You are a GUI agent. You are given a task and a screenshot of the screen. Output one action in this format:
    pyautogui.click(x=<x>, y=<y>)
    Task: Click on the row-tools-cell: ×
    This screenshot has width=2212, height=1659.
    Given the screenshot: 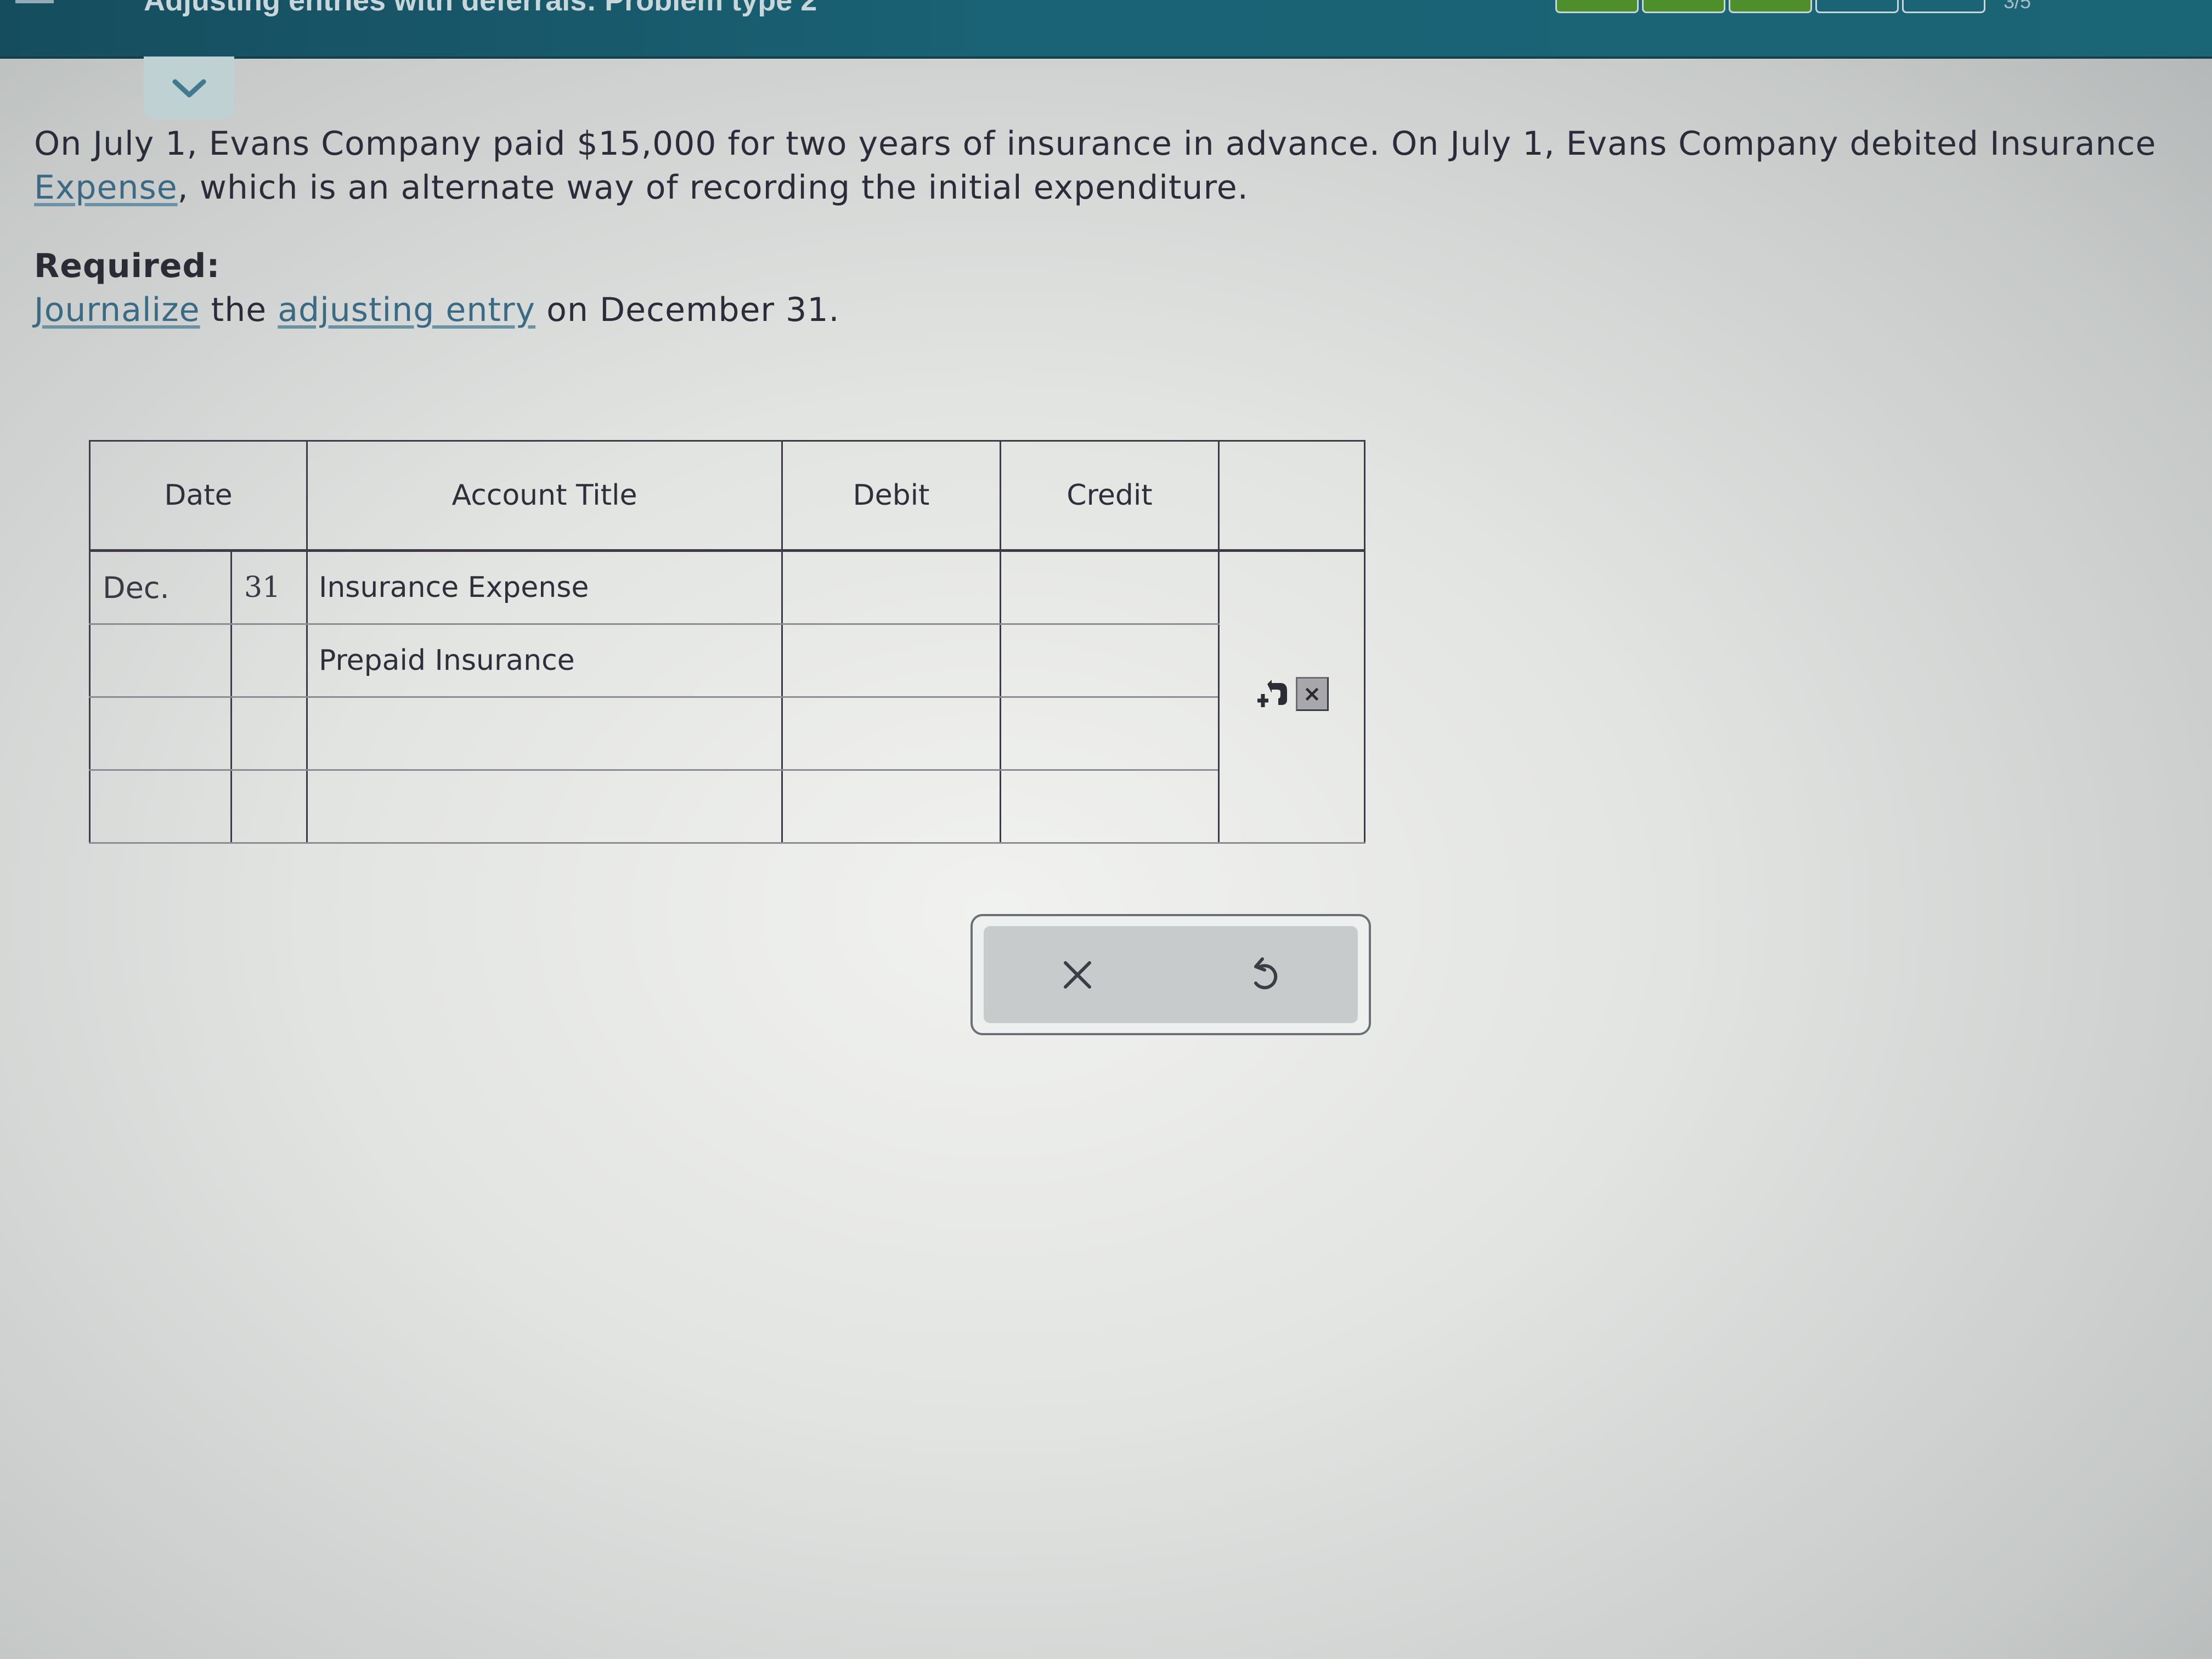 What is the action you would take?
    pyautogui.click(x=1291, y=696)
    